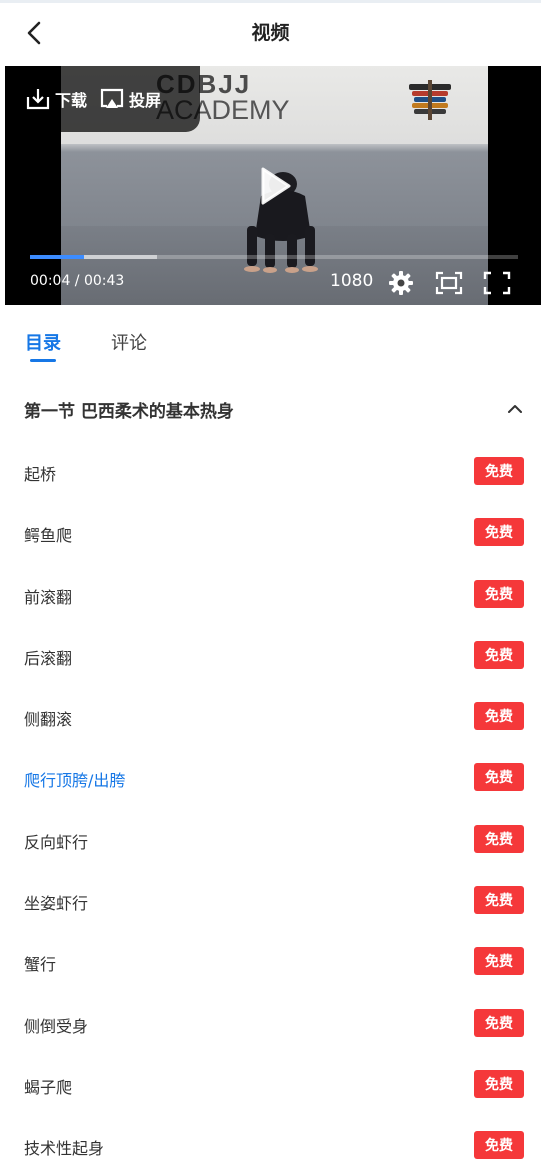 The image size is (541, 1166). Describe the element at coordinates (56, 1026) in the screenshot. I see `lesson-title: 侧倒受身` at that location.